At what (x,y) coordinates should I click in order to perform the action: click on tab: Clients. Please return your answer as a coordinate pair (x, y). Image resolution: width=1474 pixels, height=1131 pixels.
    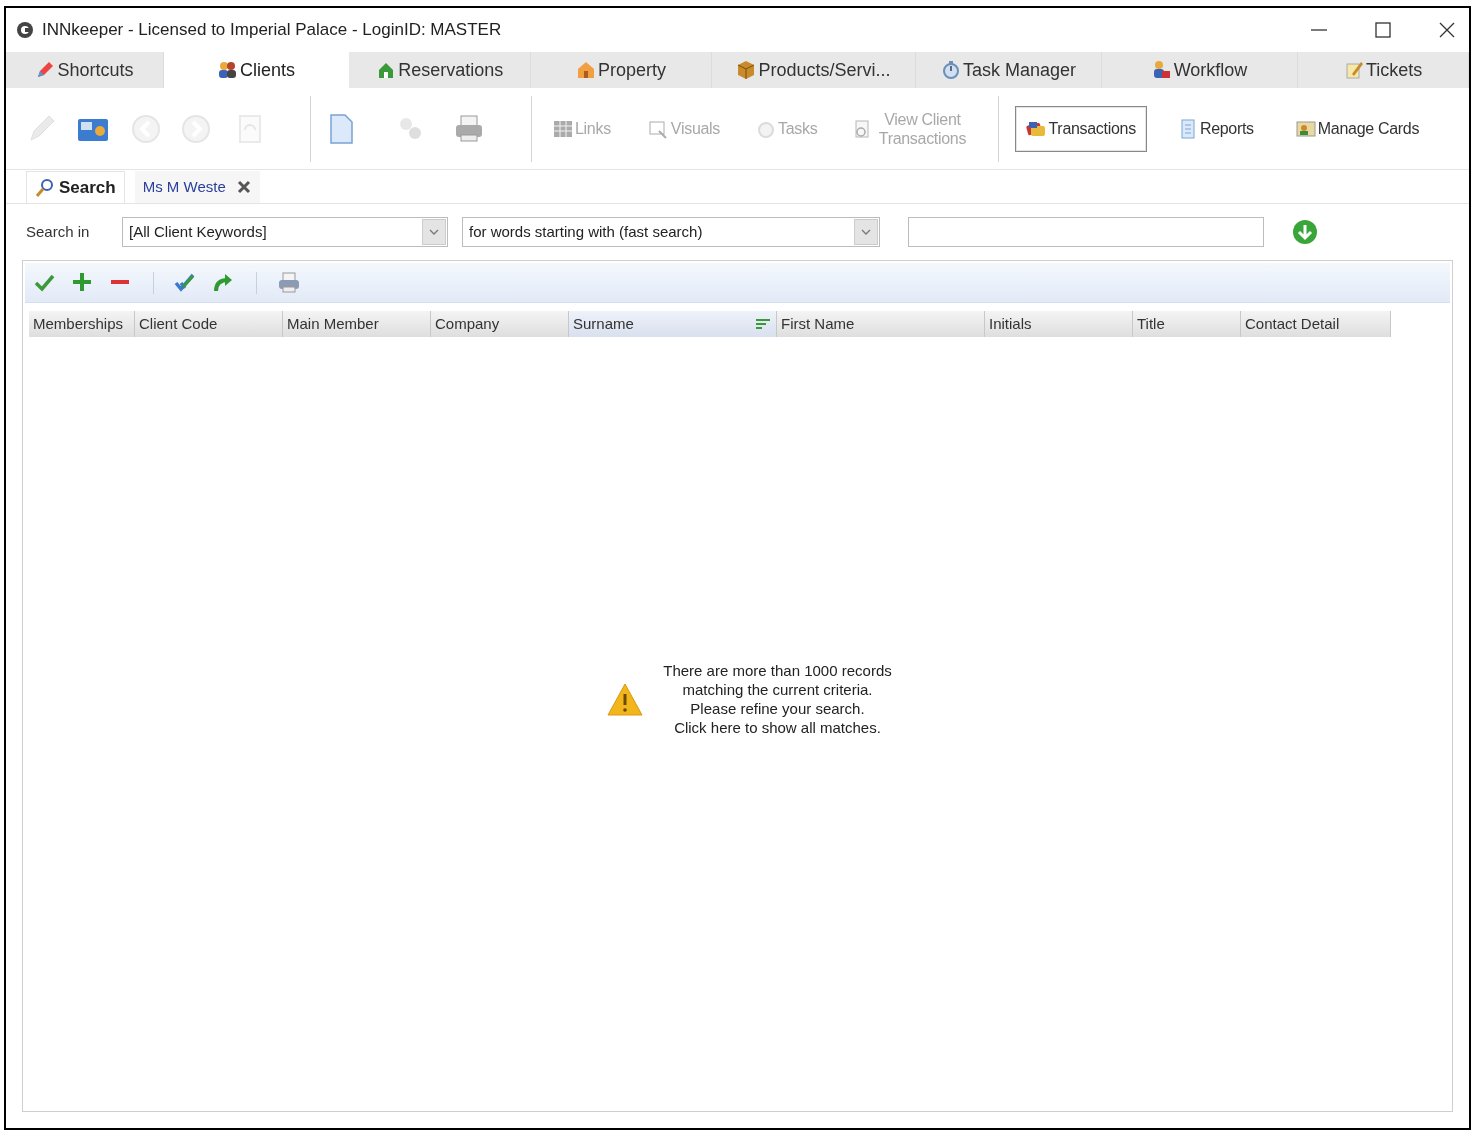
    Looking at the image, I should click on (256, 70).